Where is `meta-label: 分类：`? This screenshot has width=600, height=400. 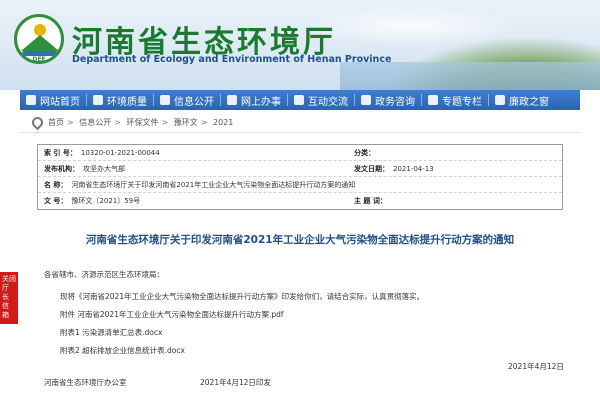
meta-label: 分类： is located at coordinates (364, 152).